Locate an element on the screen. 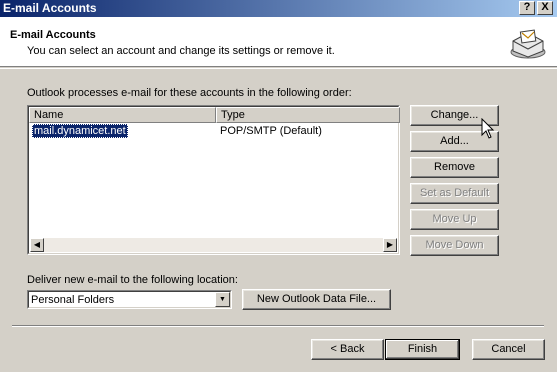  account-name-cell: mail.dynamicet.net is located at coordinates (80, 131).